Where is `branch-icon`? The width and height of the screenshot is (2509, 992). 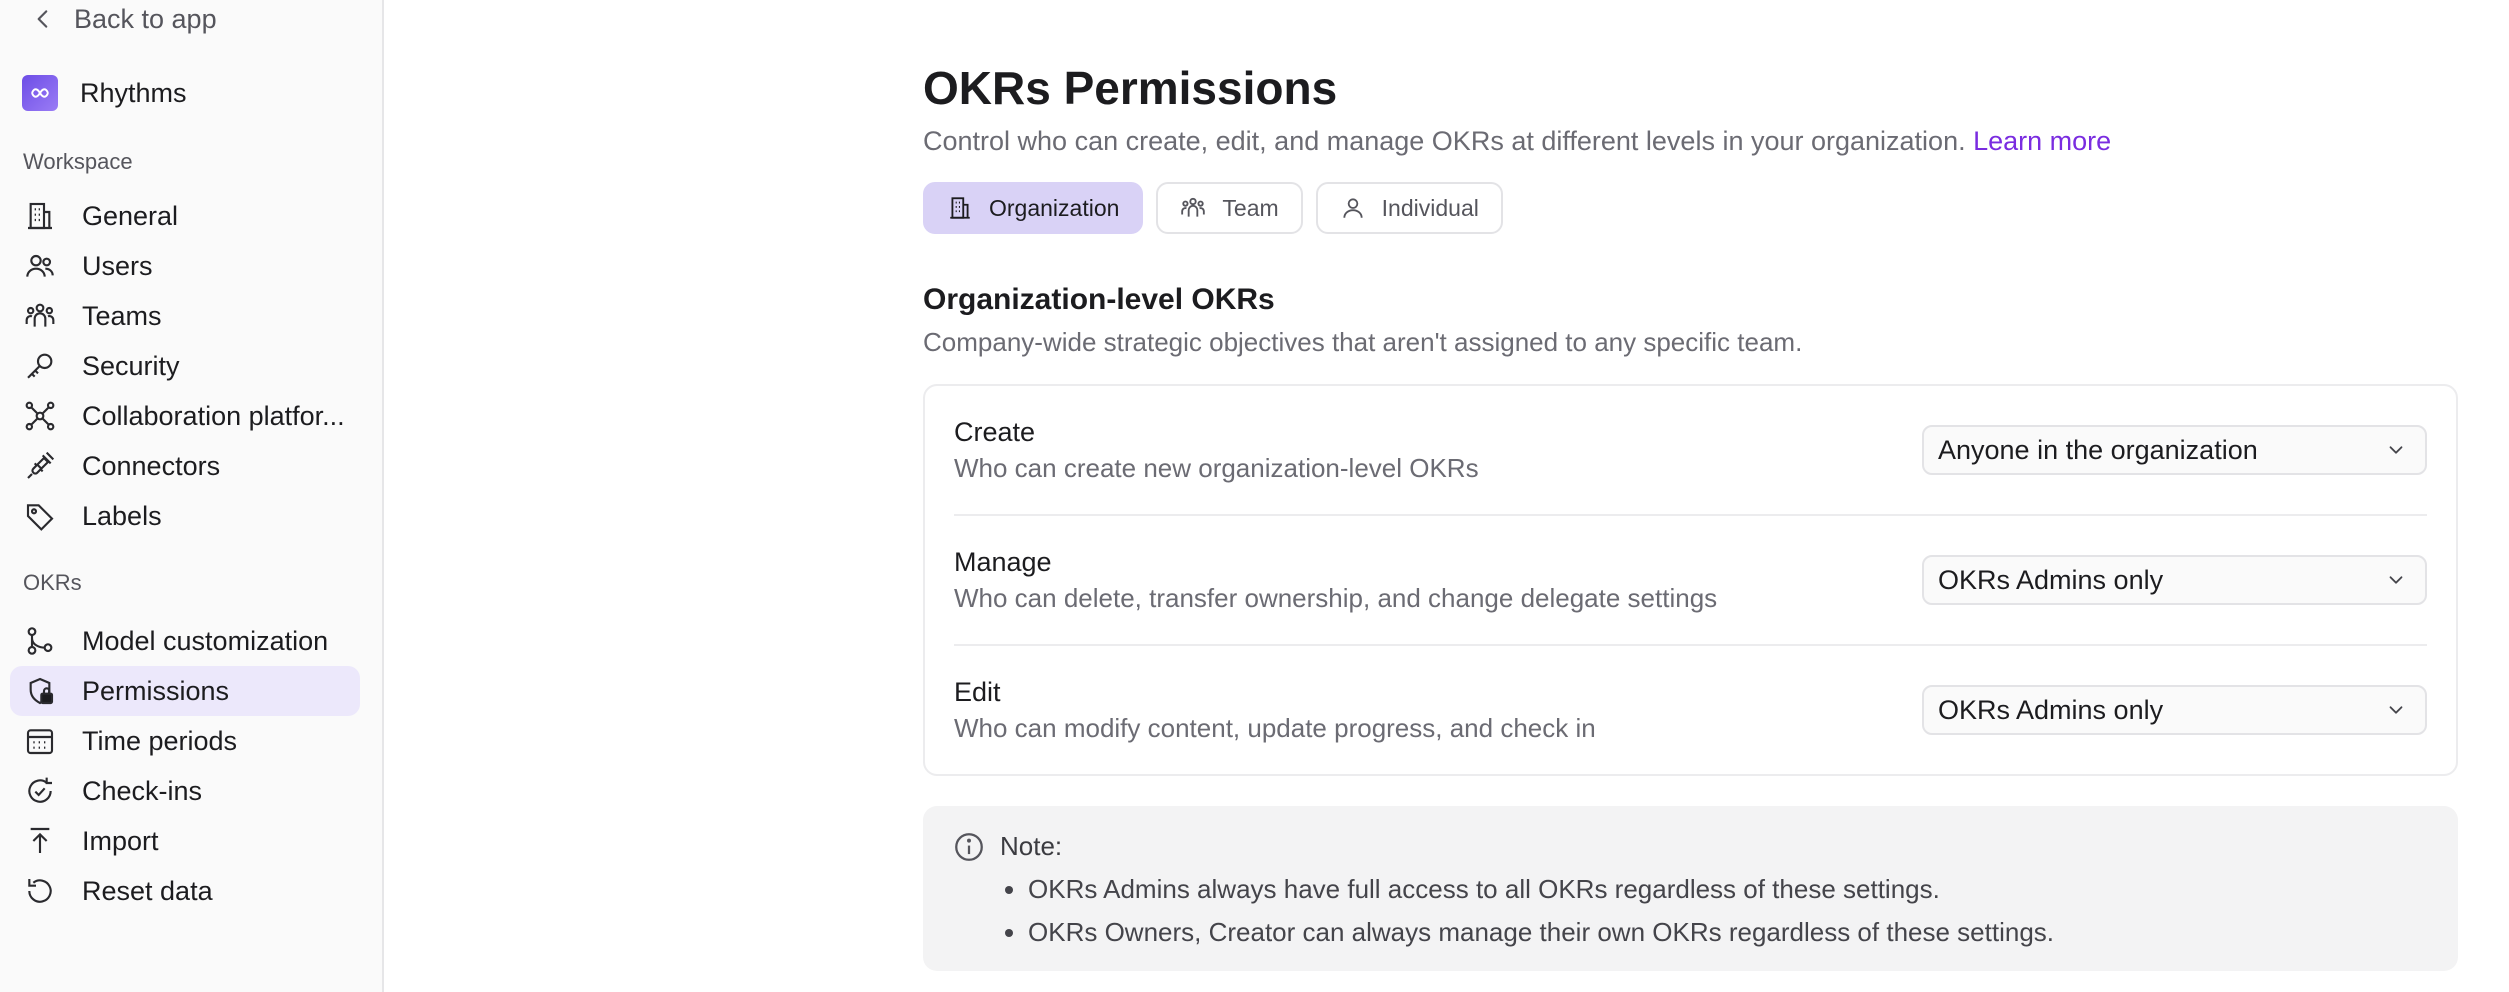
branch-icon is located at coordinates (40, 641).